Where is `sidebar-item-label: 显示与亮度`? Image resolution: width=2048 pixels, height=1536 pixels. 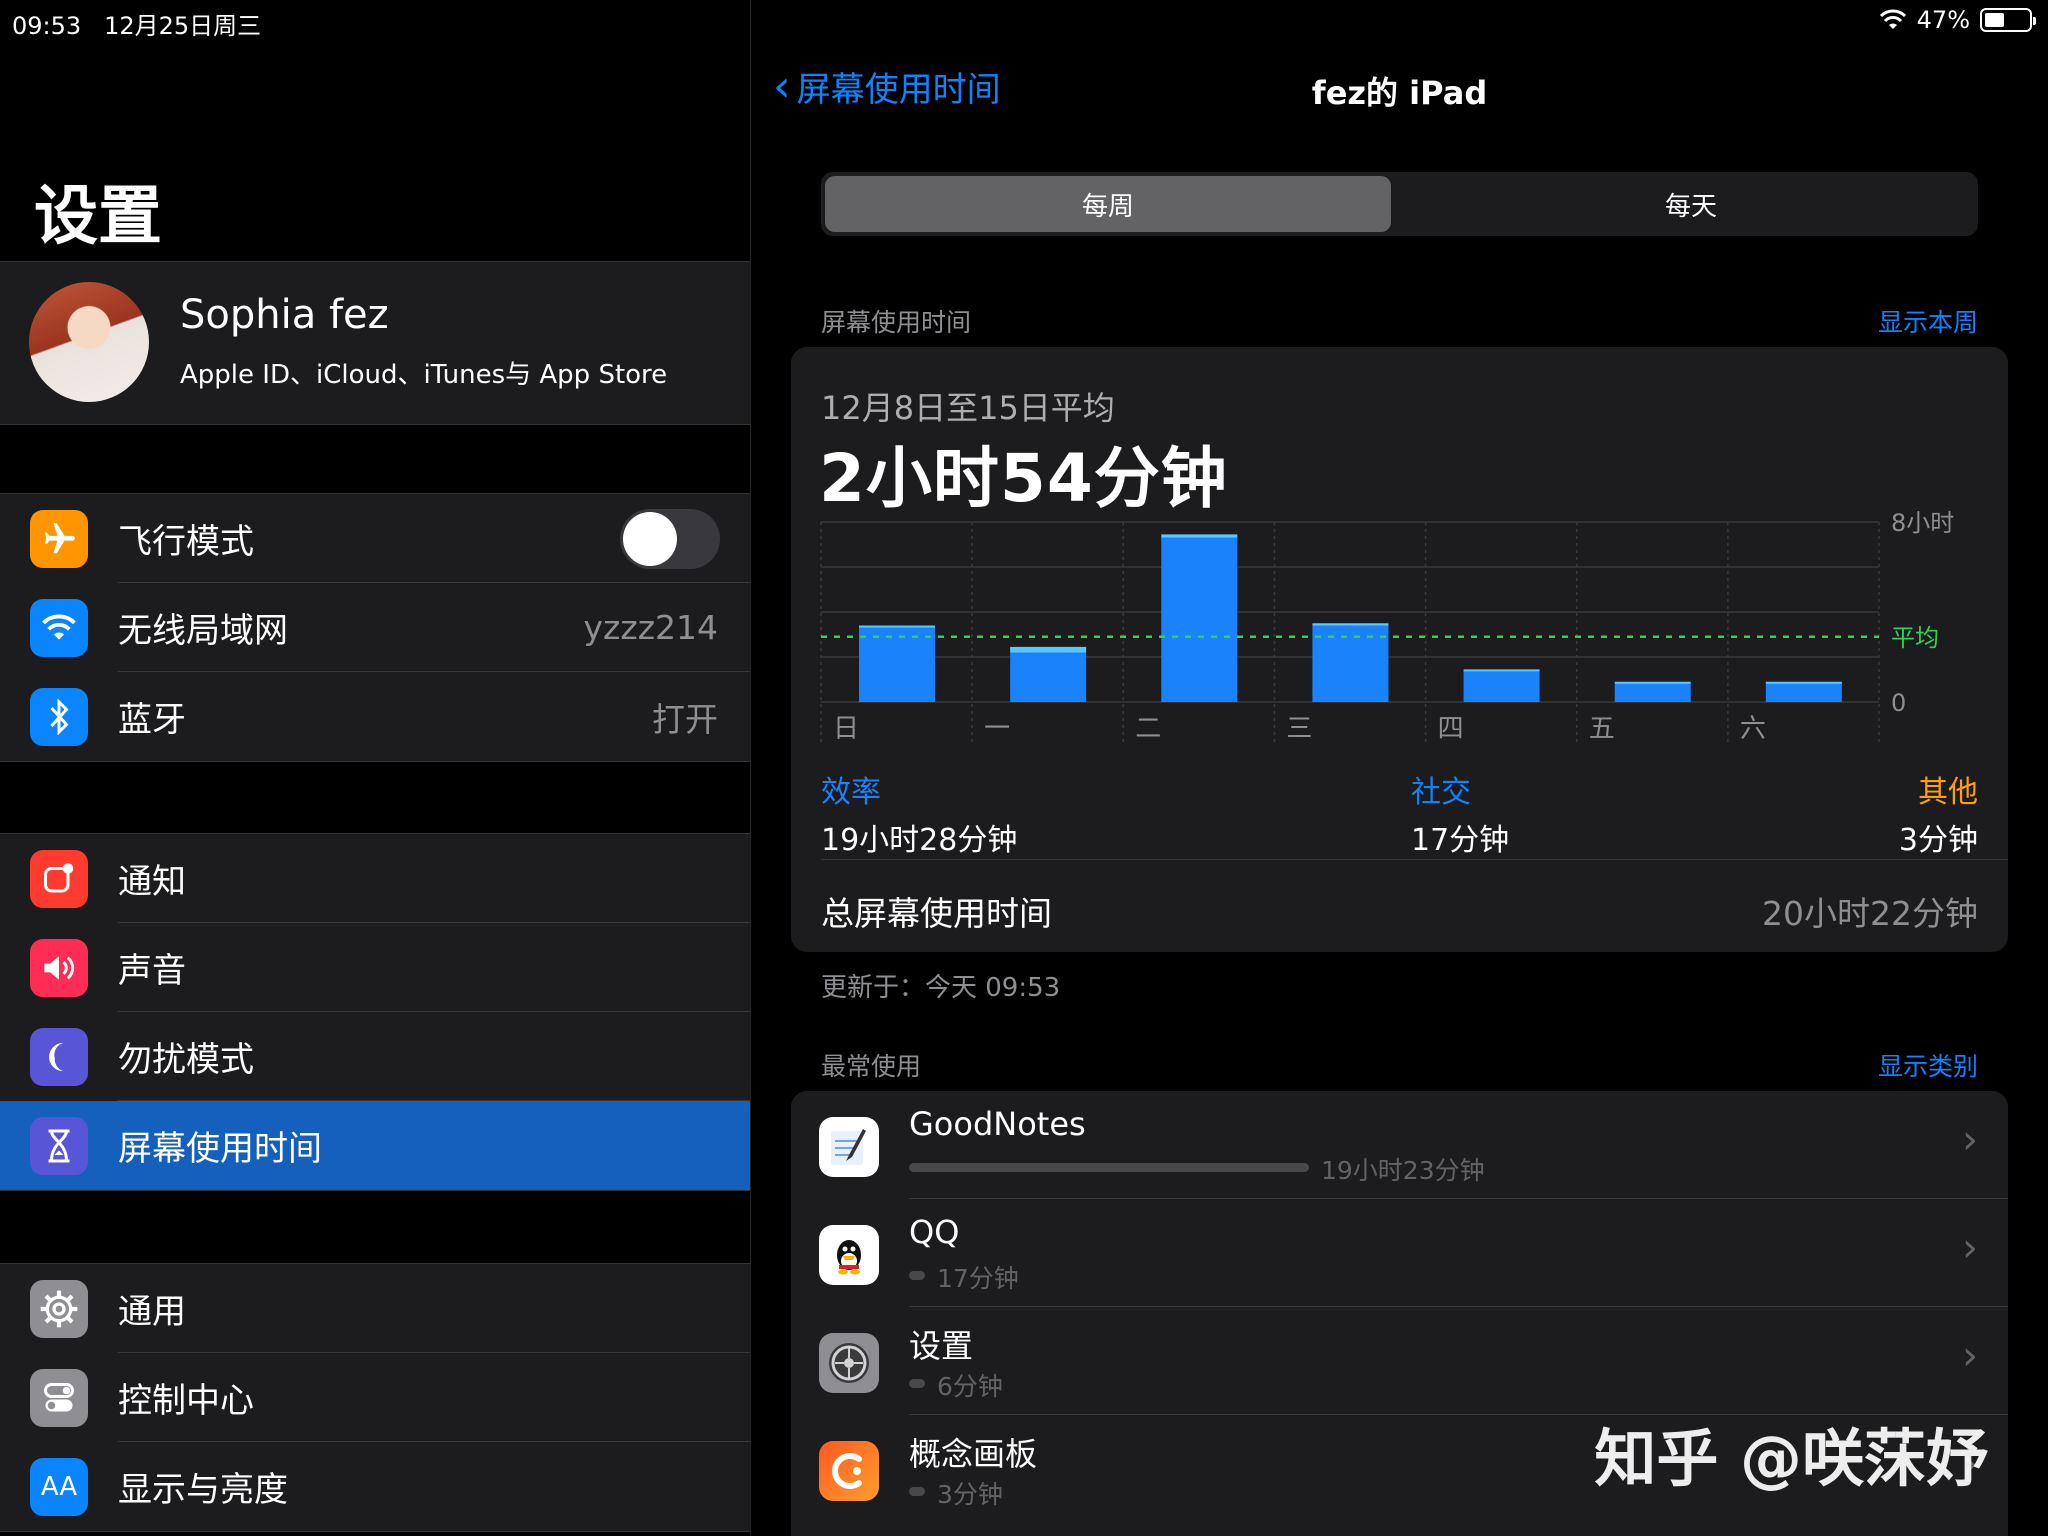 sidebar-item-label: 显示与亮度 is located at coordinates (203, 1490).